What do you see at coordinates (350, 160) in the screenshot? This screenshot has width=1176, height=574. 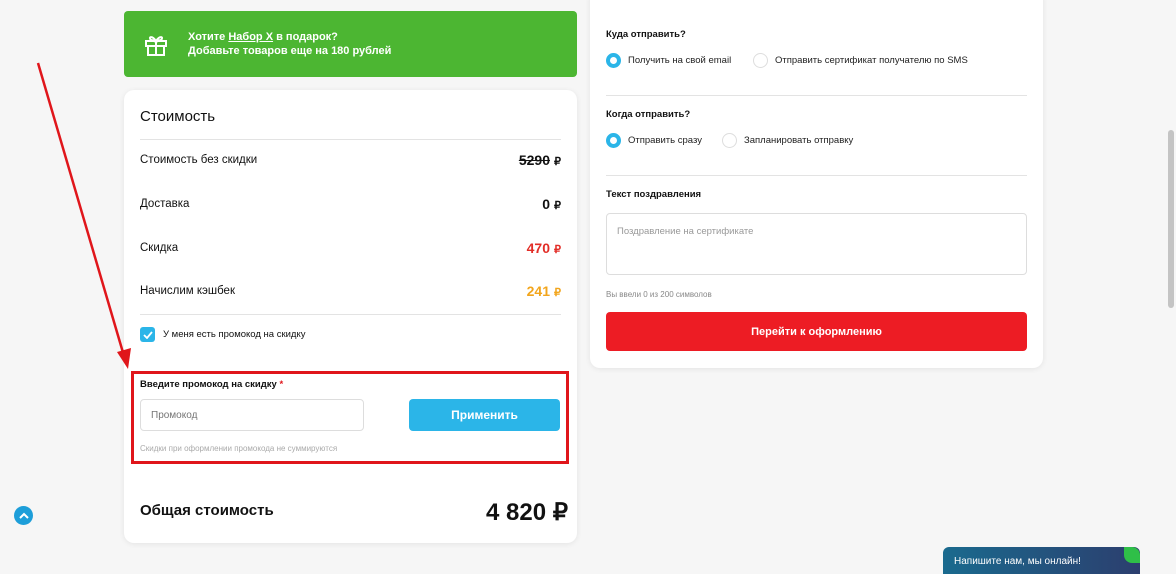 I see `row-price-no-discount: Стоимость без скидки 5290 ₽` at bounding box center [350, 160].